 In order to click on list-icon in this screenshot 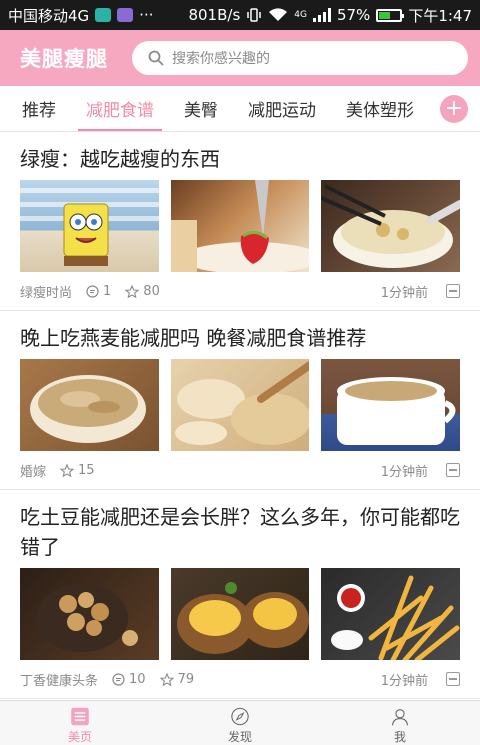, I will do `click(80, 716)`.